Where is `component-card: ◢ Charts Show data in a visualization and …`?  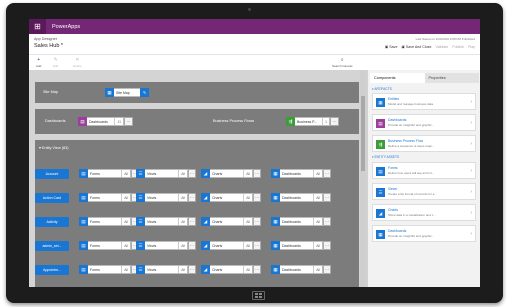
component-card: ◢ Charts Show data in a visualization and … is located at coordinates (424, 212).